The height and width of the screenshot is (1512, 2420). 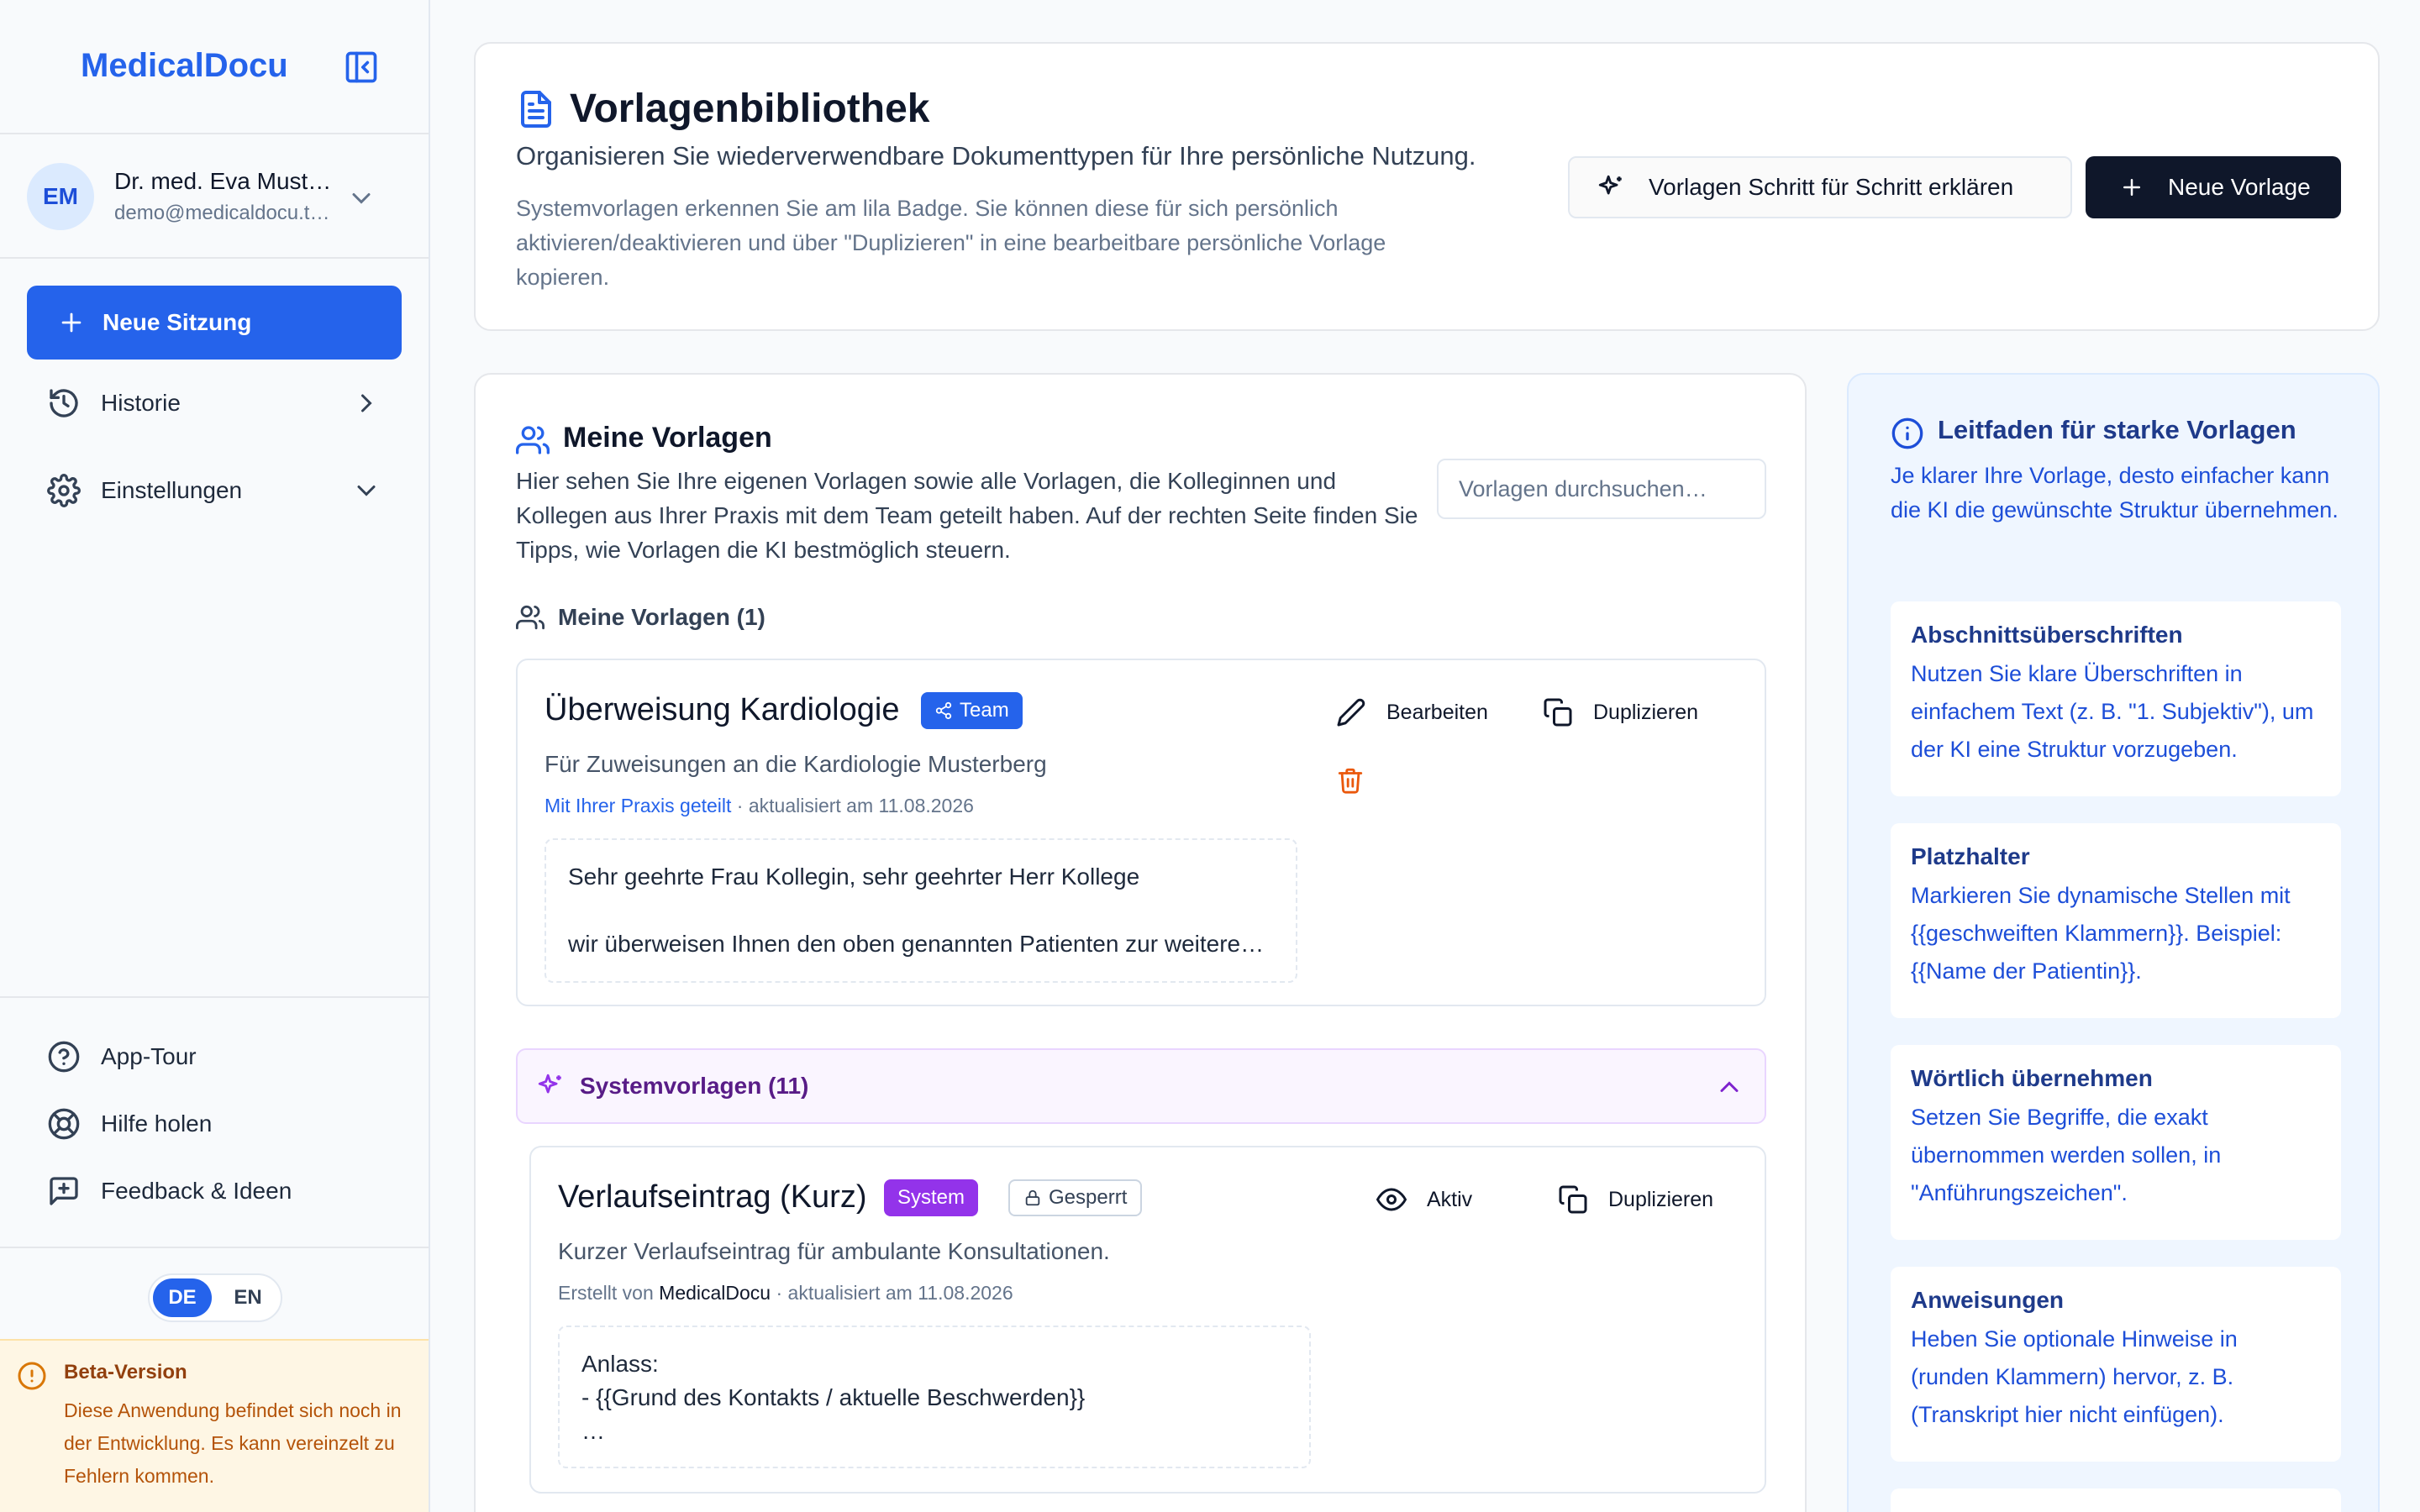 What do you see at coordinates (214, 1056) in the screenshot?
I see `sidebar-item-app-tour: App-Tour` at bounding box center [214, 1056].